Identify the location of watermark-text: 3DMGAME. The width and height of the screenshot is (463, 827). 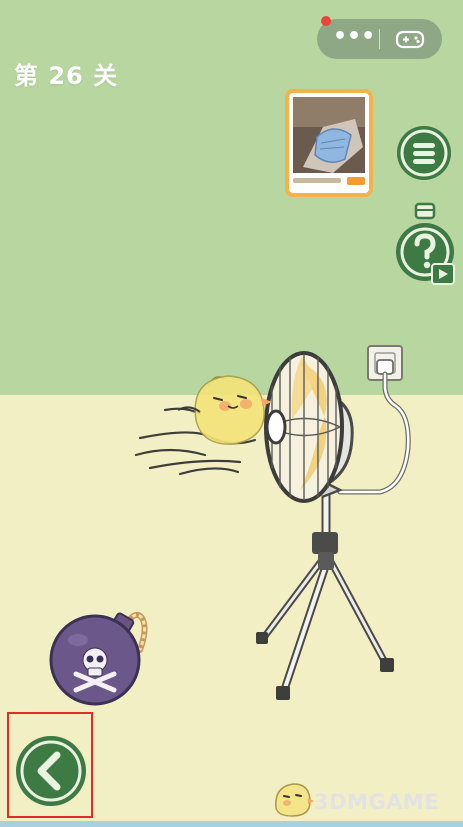
(377, 802).